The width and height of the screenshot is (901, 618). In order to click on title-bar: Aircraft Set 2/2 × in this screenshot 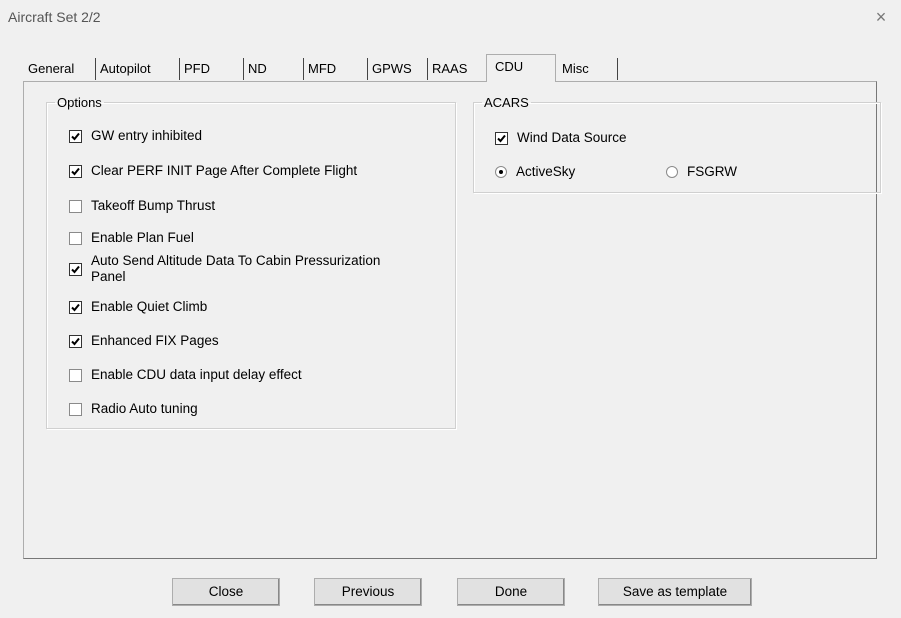, I will do `click(450, 18)`.